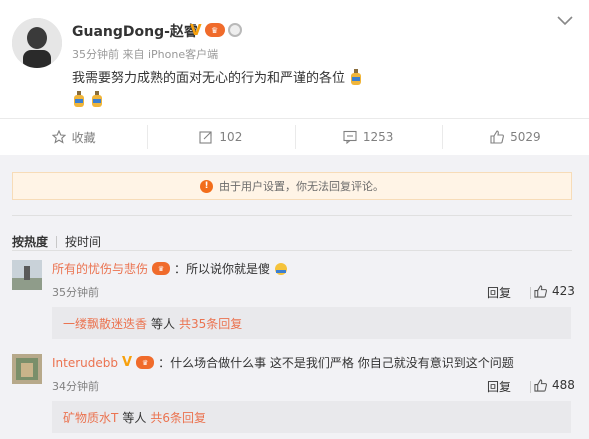 The image size is (589, 439). I want to click on post-text: 我需要努力成熟的面对无心的行为和严谨的各位, so click(217, 76).